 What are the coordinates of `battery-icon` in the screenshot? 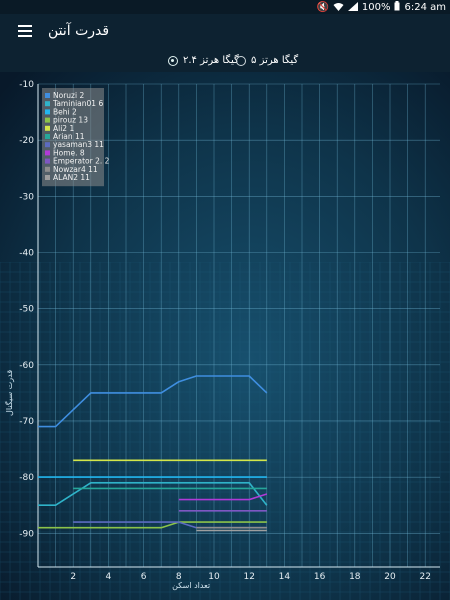 It's located at (397, 8).